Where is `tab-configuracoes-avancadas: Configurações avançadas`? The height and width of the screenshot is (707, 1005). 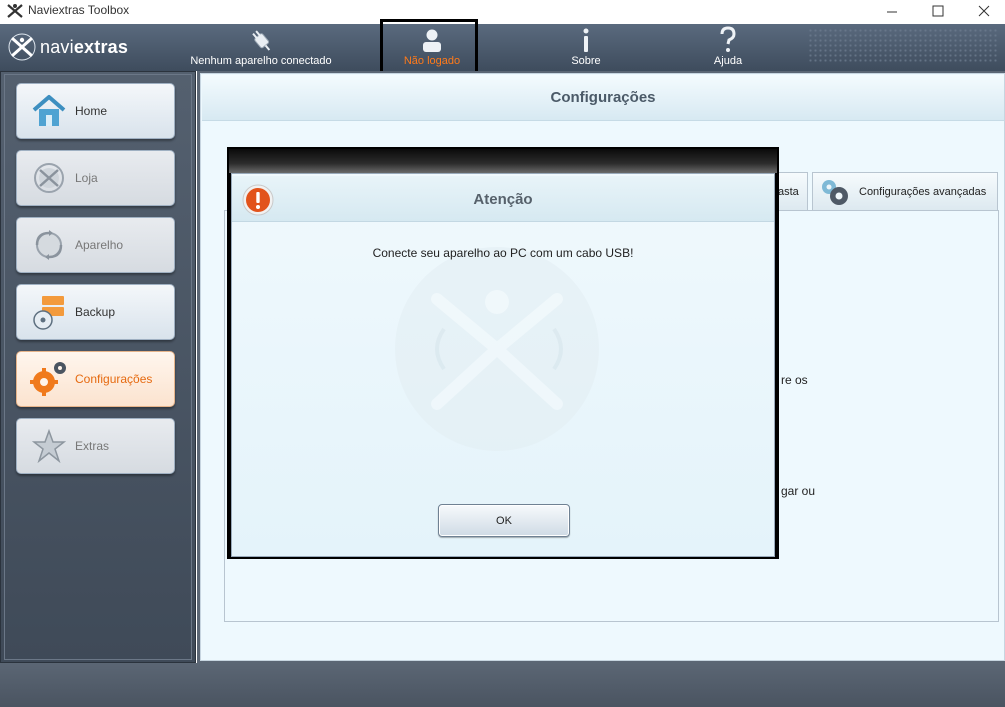
tab-configuracoes-avancadas: Configurações avançadas is located at coordinates (905, 191).